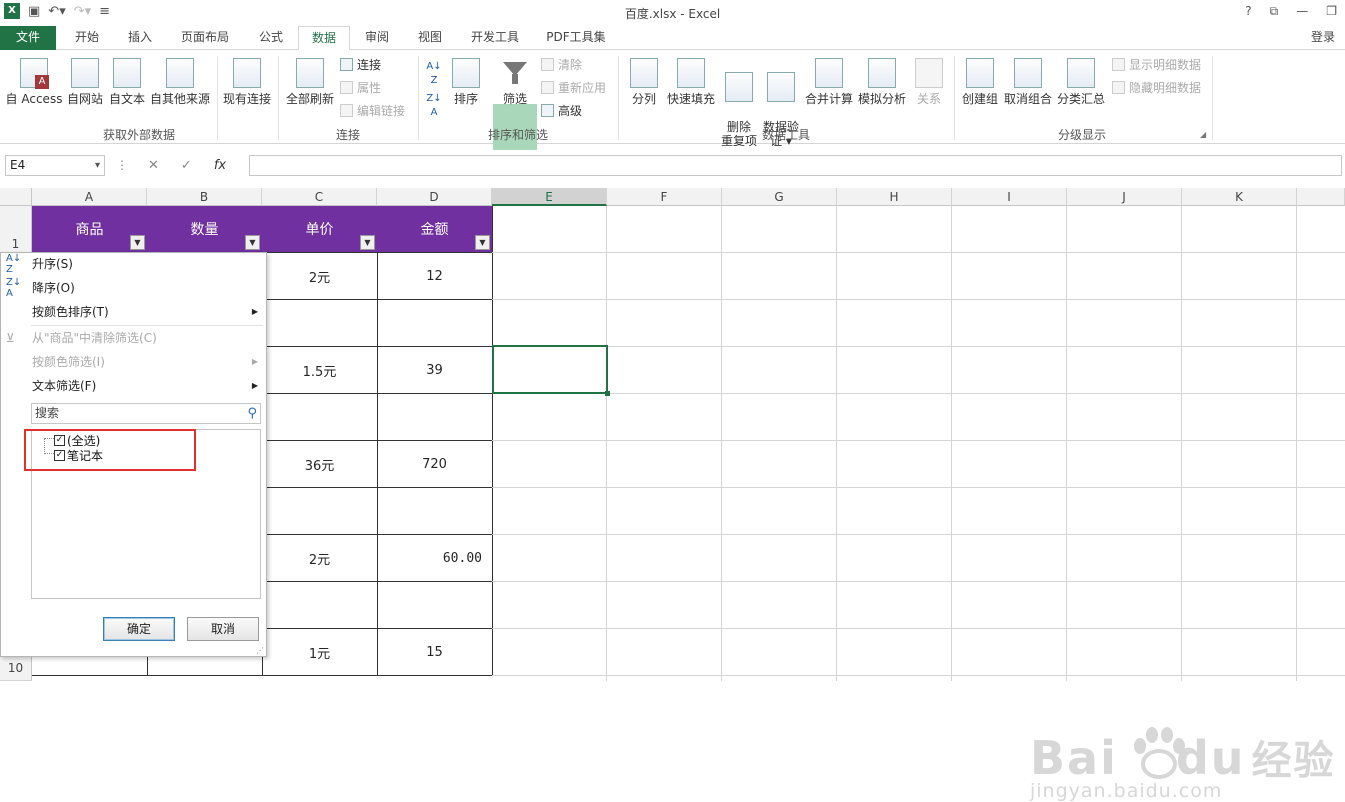 The image size is (1345, 802). I want to click on column-header-c: C, so click(319, 197).